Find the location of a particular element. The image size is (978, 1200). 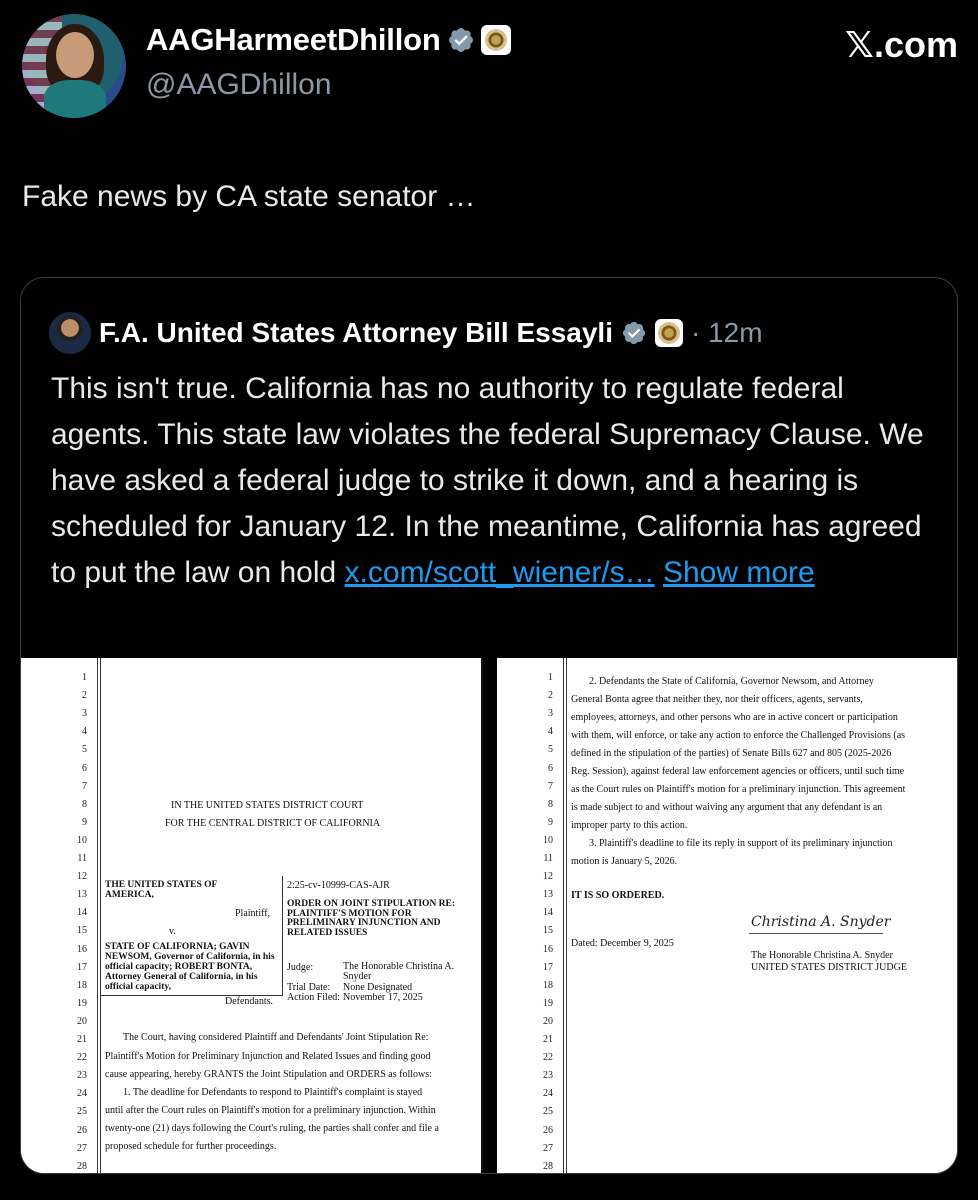

line-number: 28 is located at coordinates (548, 1166).